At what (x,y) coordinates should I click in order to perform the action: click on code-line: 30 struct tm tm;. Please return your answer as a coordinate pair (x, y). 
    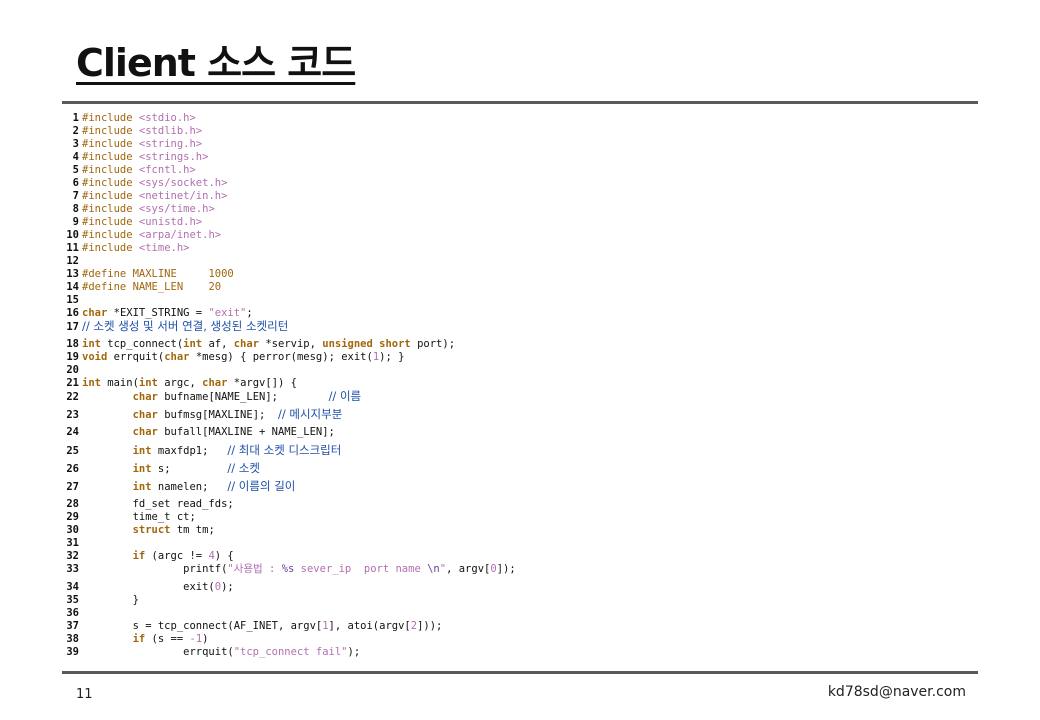
    Looking at the image, I should click on (140, 530).